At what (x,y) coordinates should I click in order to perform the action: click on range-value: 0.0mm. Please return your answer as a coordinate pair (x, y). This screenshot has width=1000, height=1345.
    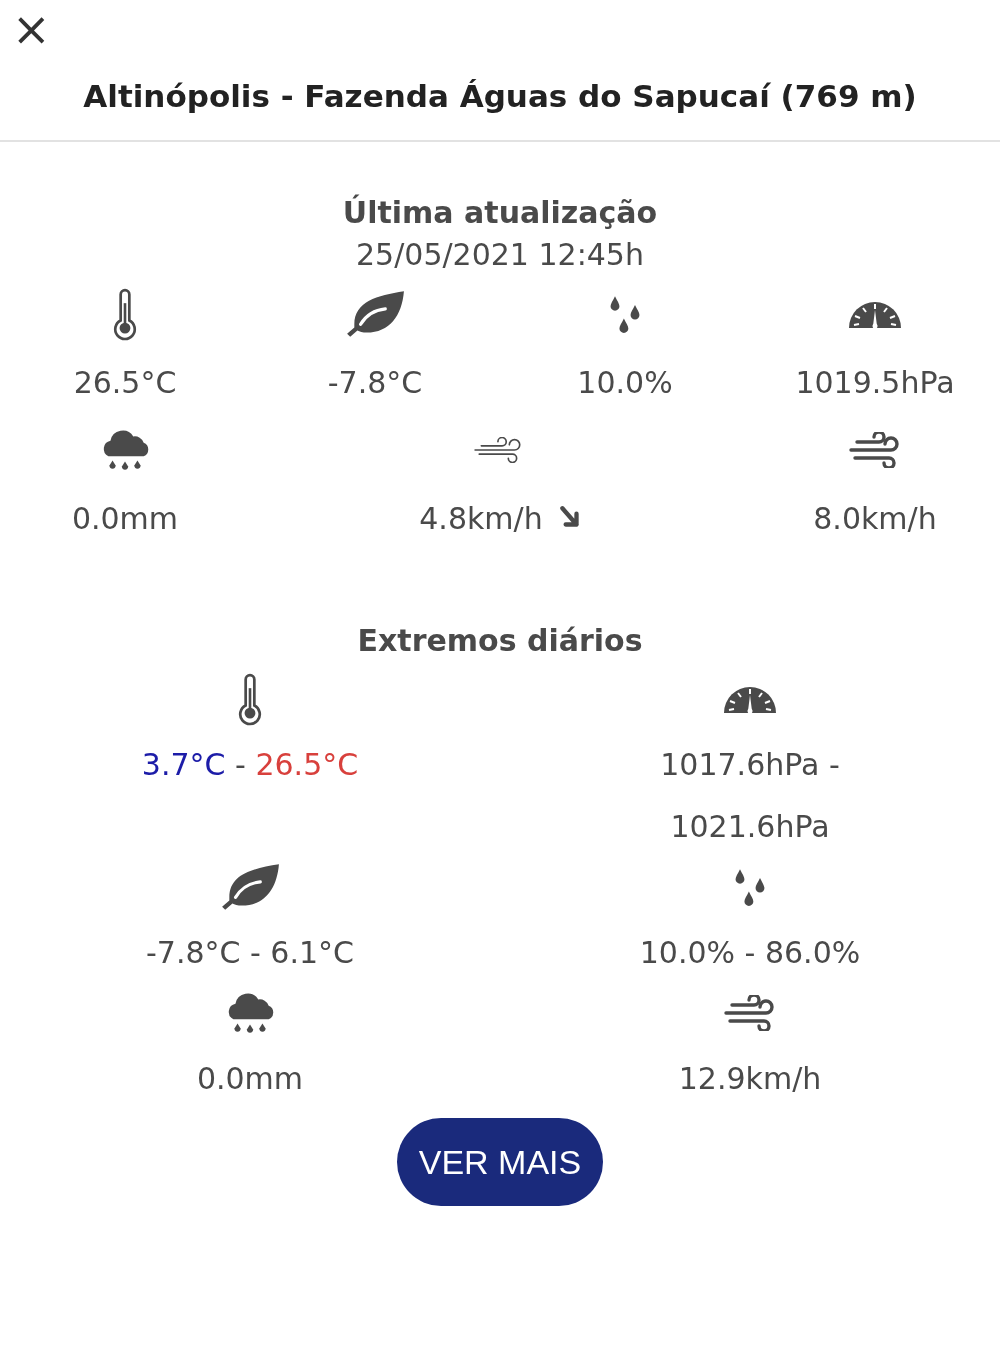
    Looking at the image, I should click on (250, 1079).